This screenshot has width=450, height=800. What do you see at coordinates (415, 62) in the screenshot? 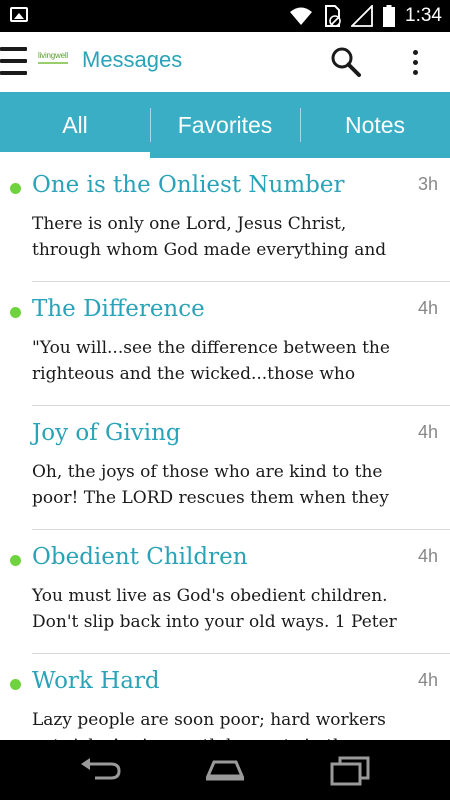
I see `overflow-menu-icon` at bounding box center [415, 62].